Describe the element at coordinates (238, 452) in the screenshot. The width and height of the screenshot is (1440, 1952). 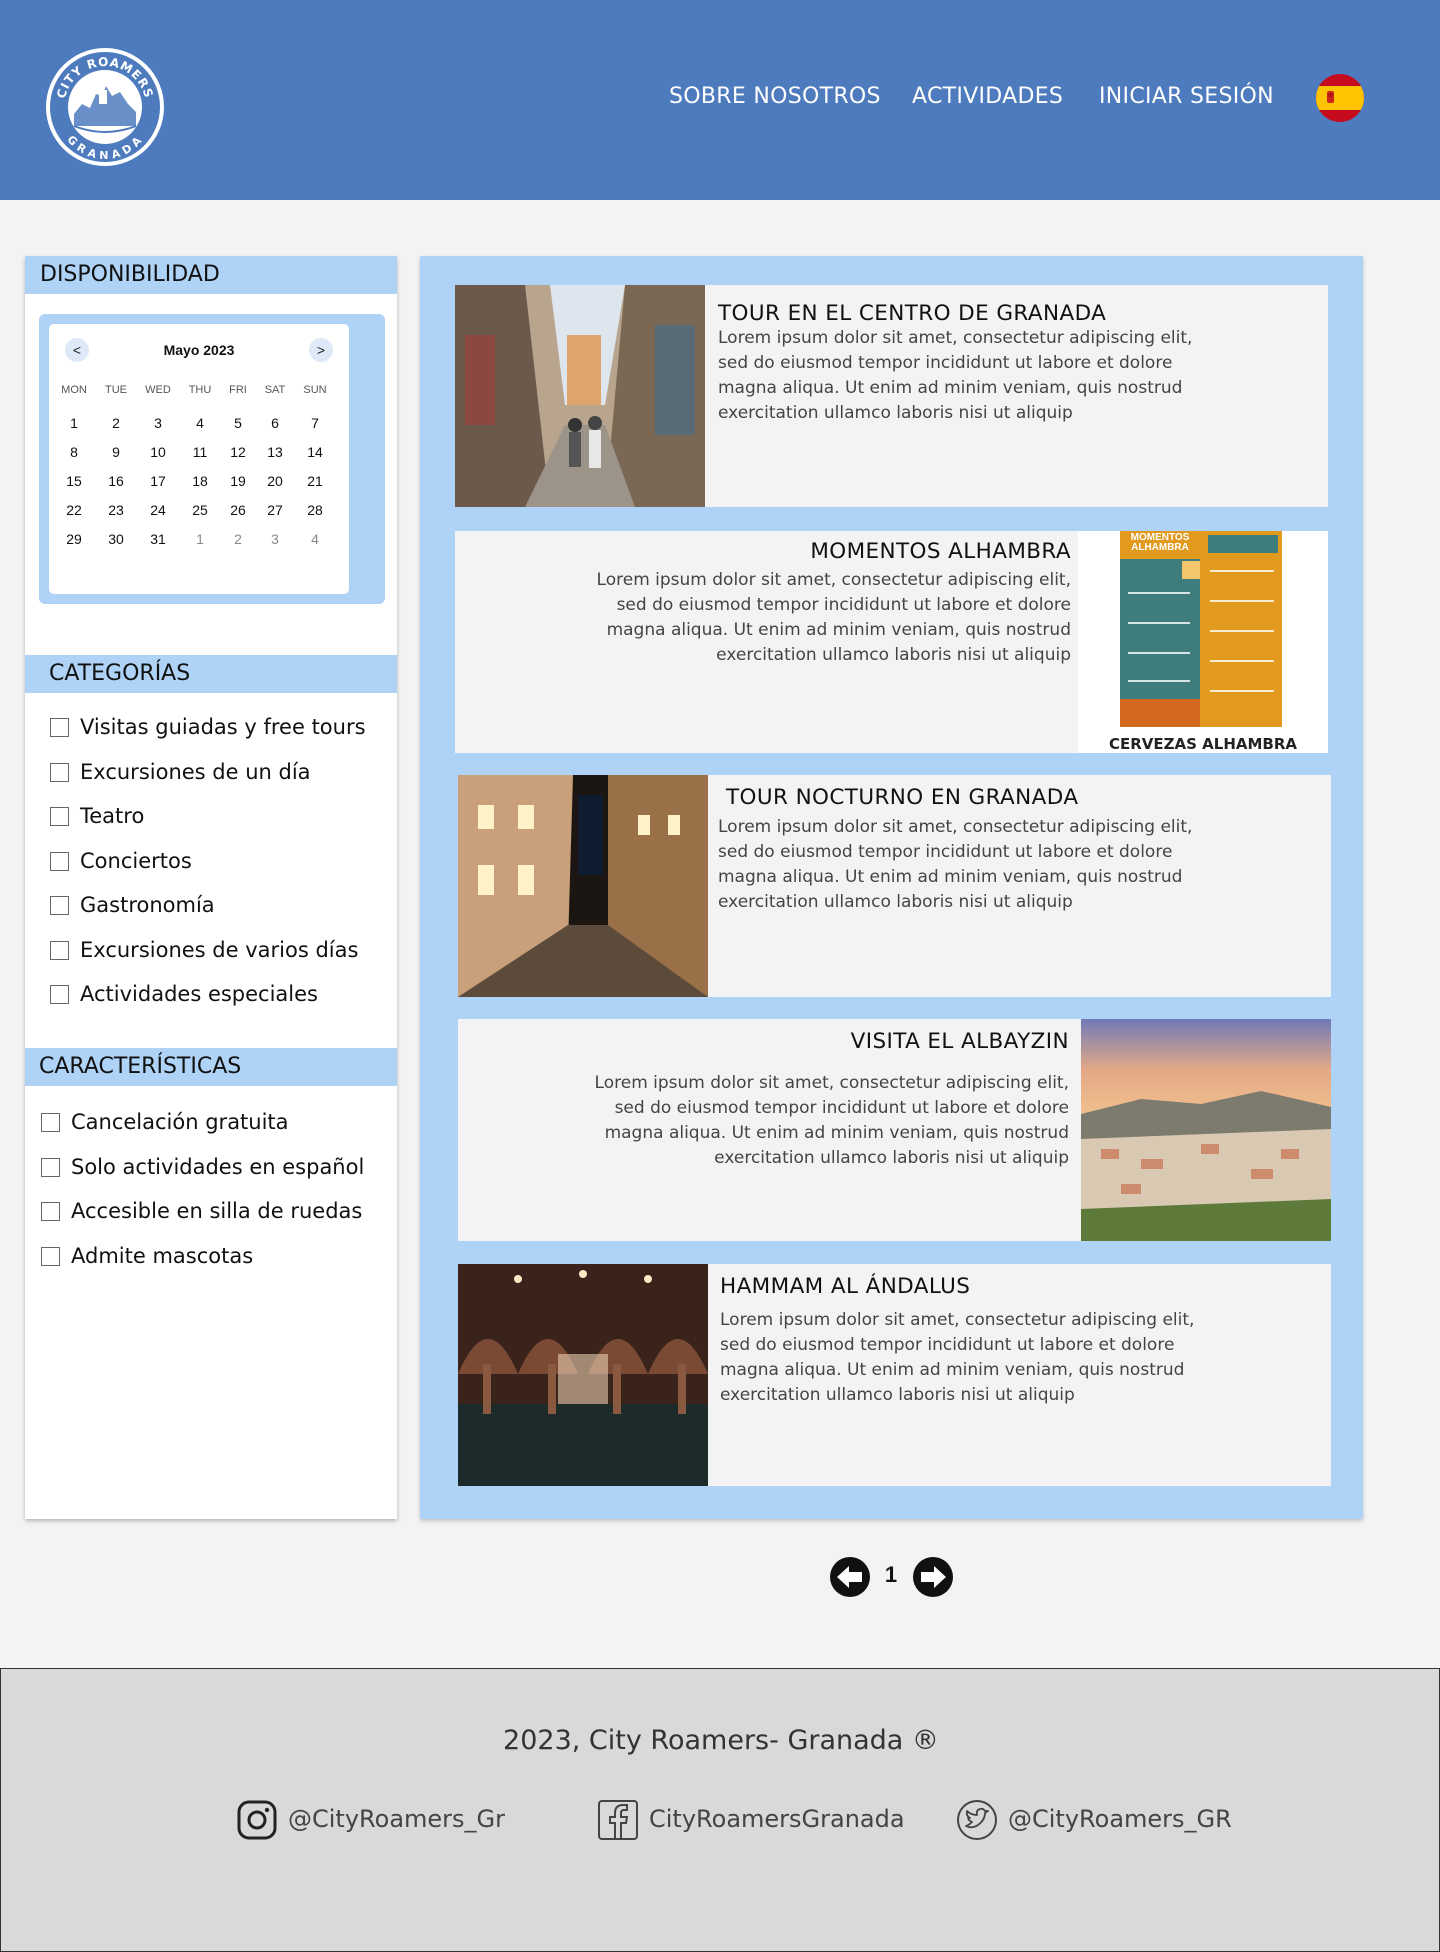
I see `calendar-day: 12` at that location.